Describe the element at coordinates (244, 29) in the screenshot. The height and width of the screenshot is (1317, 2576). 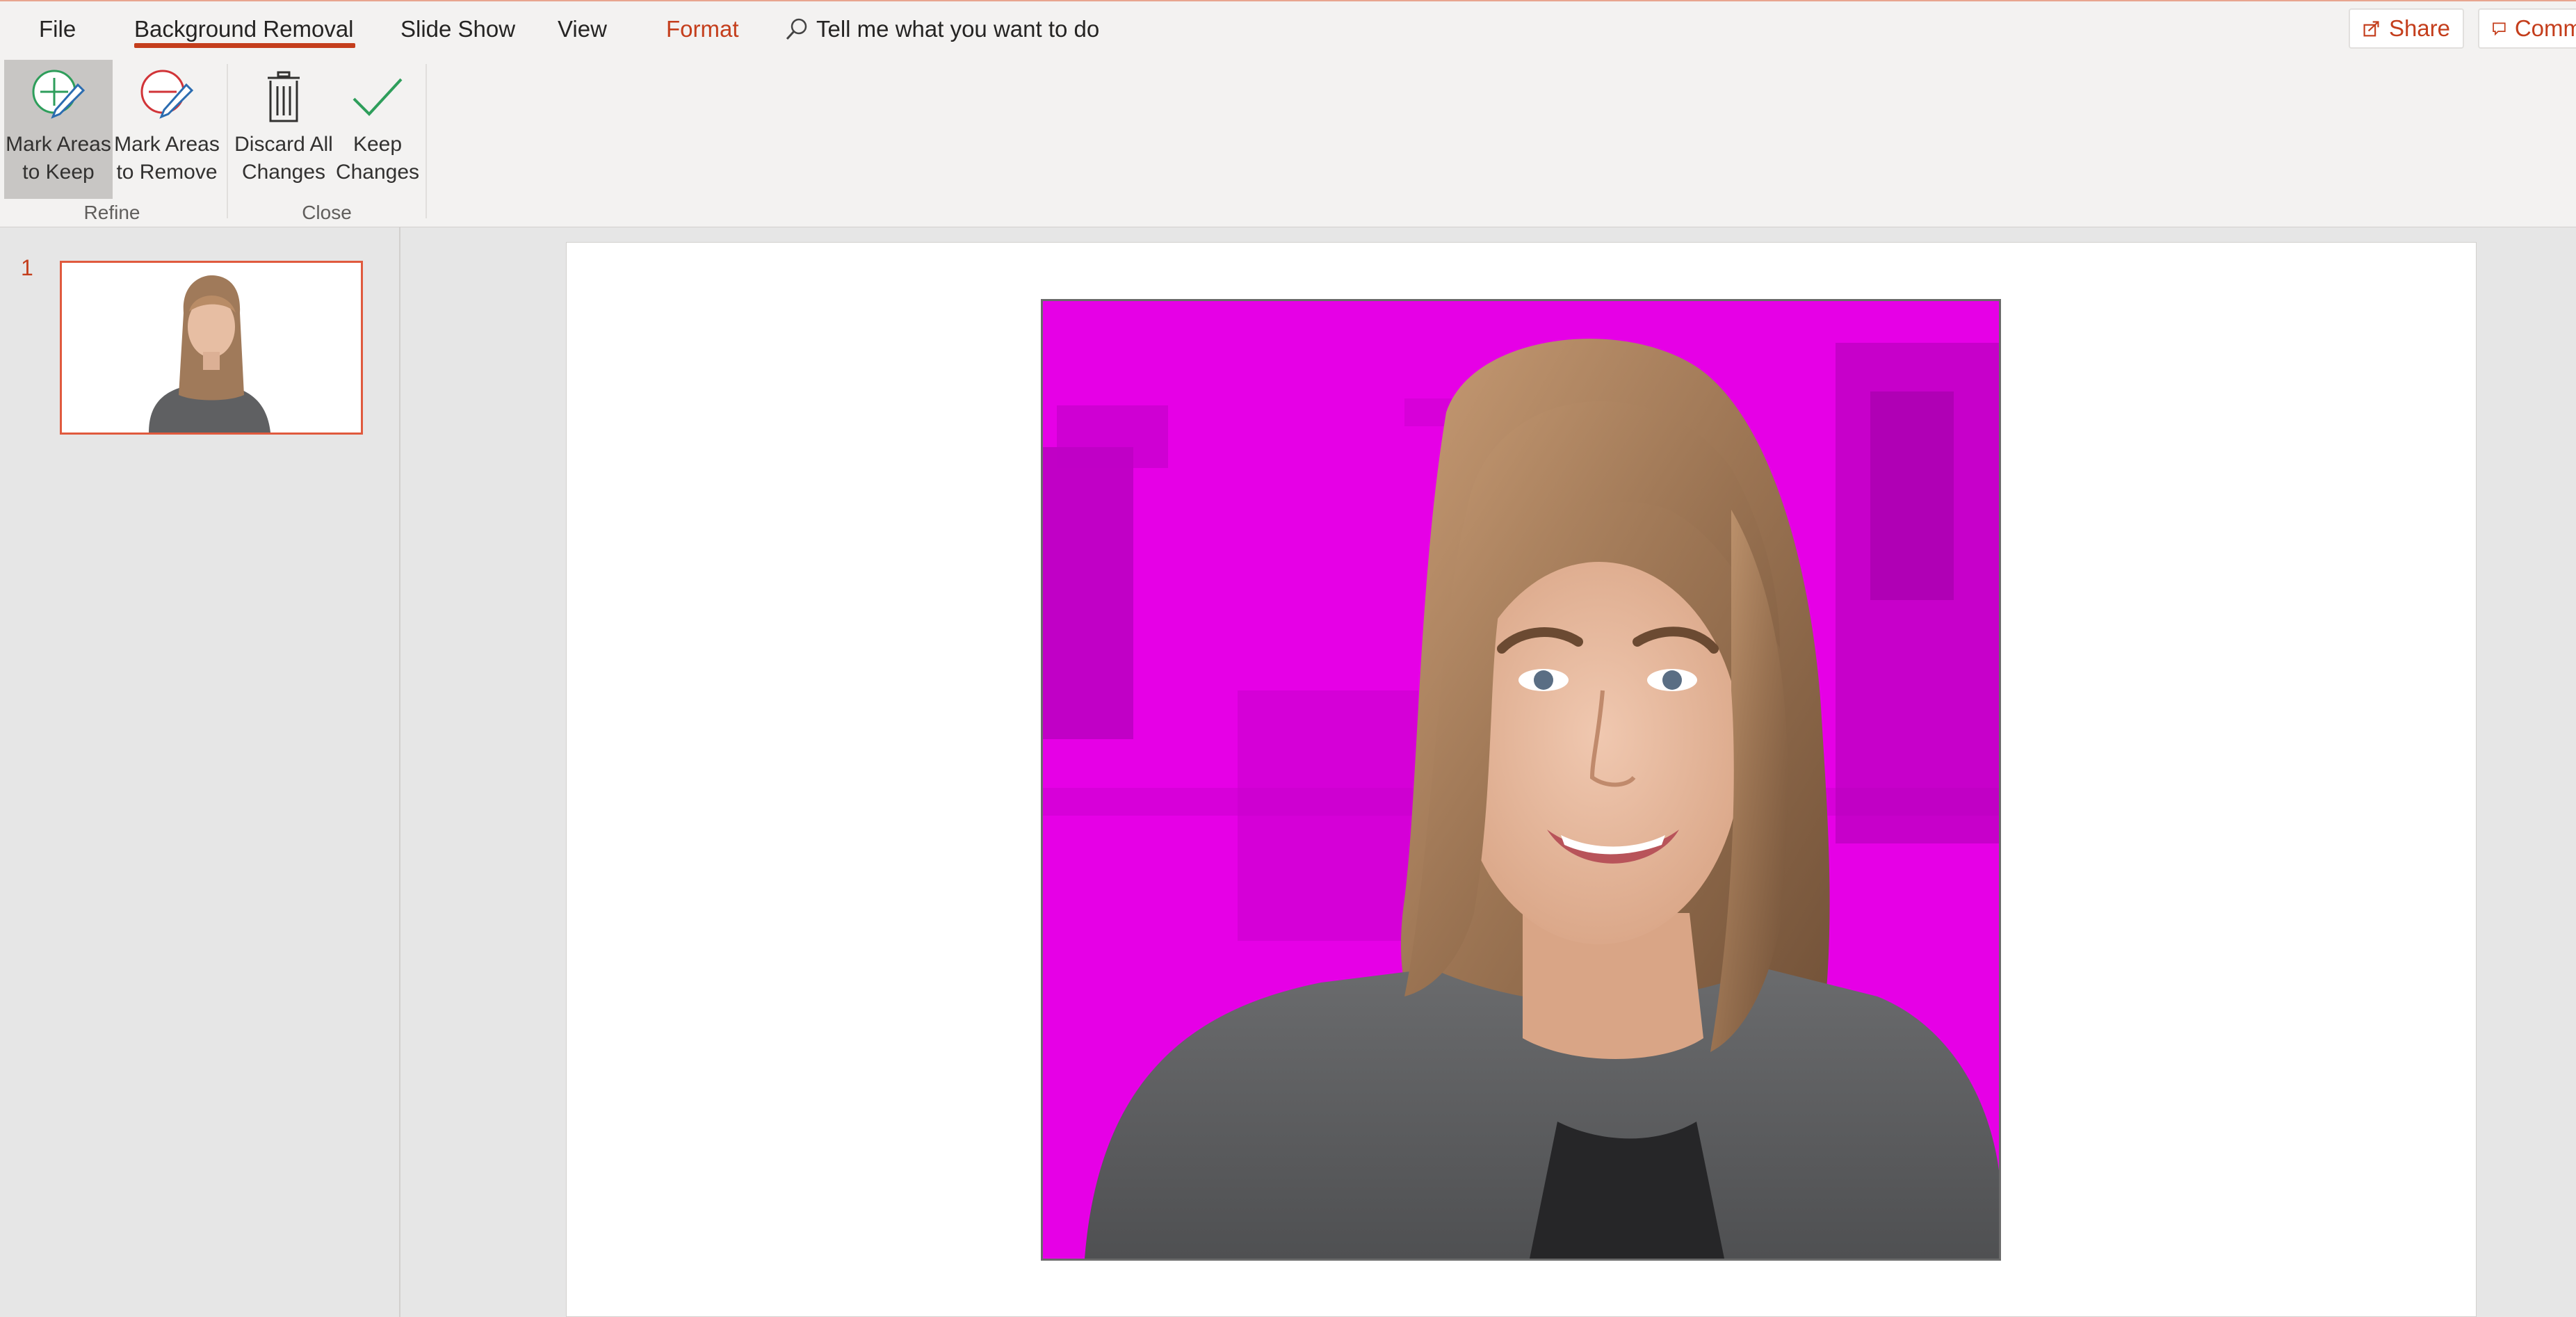
I see `tab-background-removal: Background Removal` at that location.